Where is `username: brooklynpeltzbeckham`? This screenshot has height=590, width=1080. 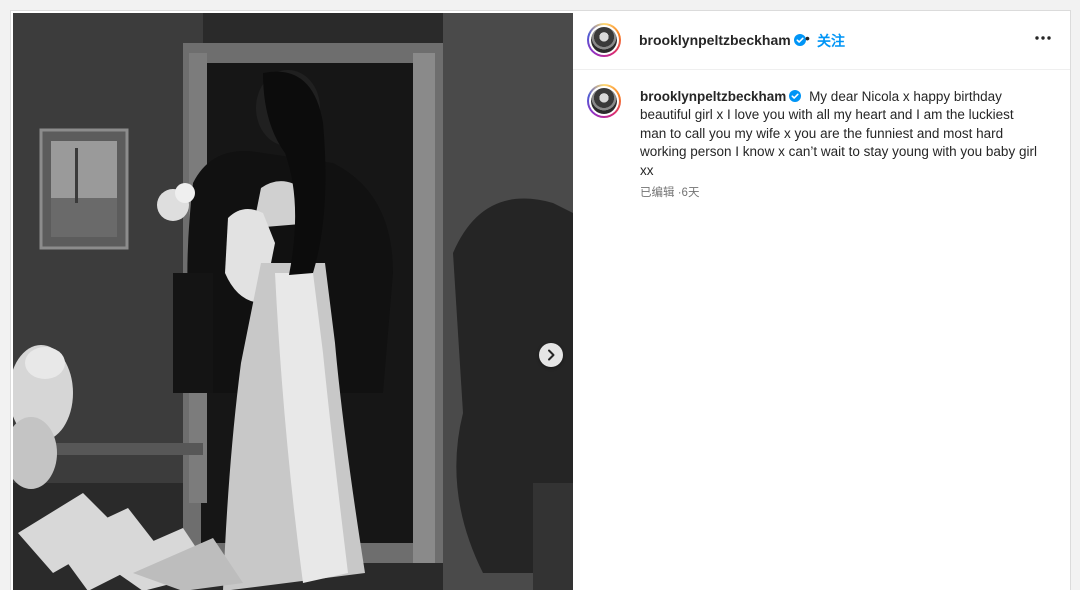 username: brooklynpeltzbeckham is located at coordinates (715, 40).